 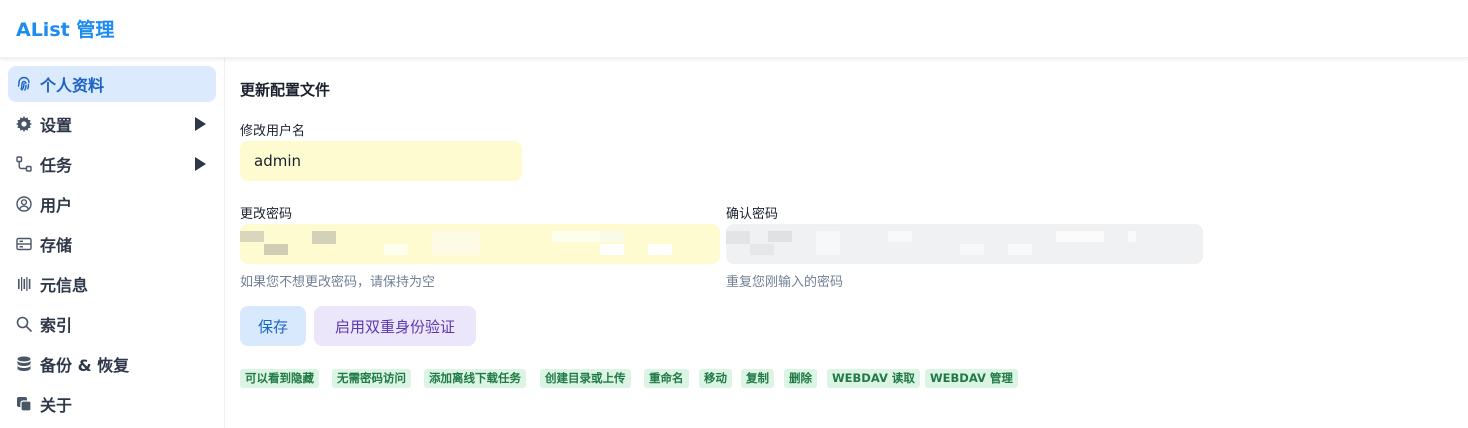 What do you see at coordinates (931, 243) in the screenshot?
I see `confirm-password-obscured-icon` at bounding box center [931, 243].